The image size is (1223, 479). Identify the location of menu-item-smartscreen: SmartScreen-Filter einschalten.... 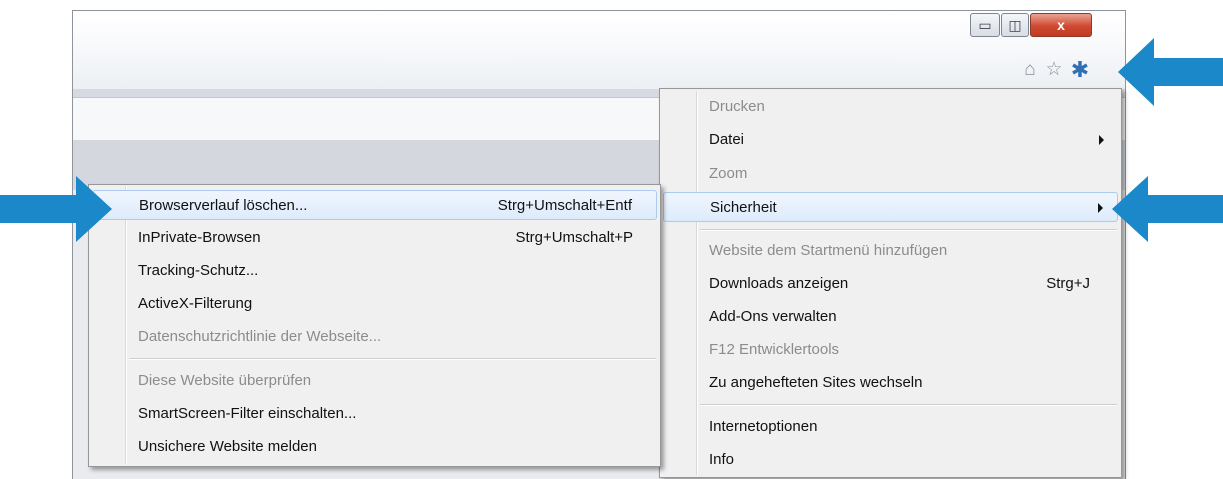
(374, 414).